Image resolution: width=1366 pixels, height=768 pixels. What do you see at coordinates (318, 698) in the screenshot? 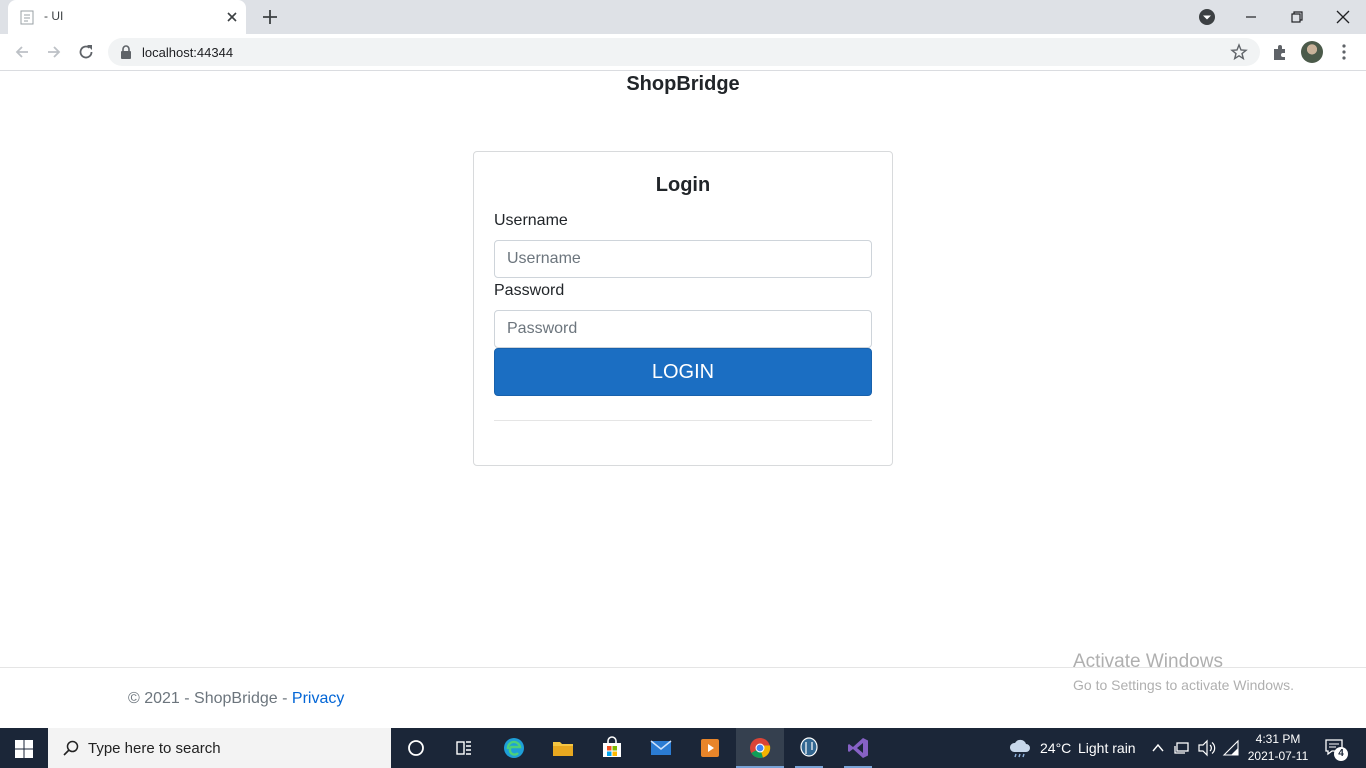
I see `privacy-link: Privacy` at bounding box center [318, 698].